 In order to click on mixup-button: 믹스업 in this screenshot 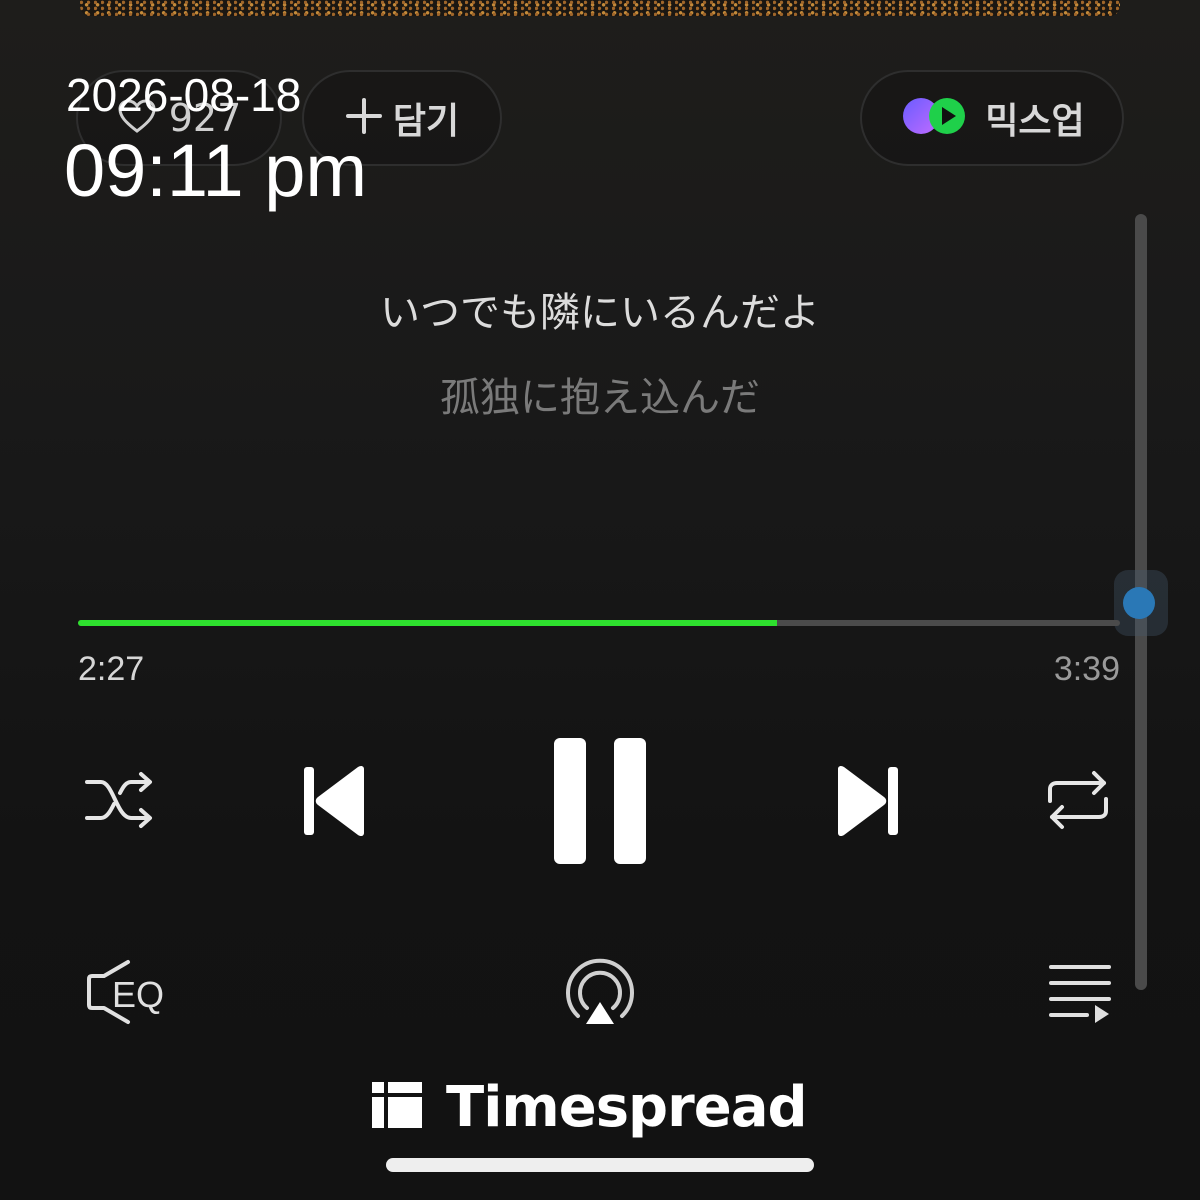, I will do `click(992, 118)`.